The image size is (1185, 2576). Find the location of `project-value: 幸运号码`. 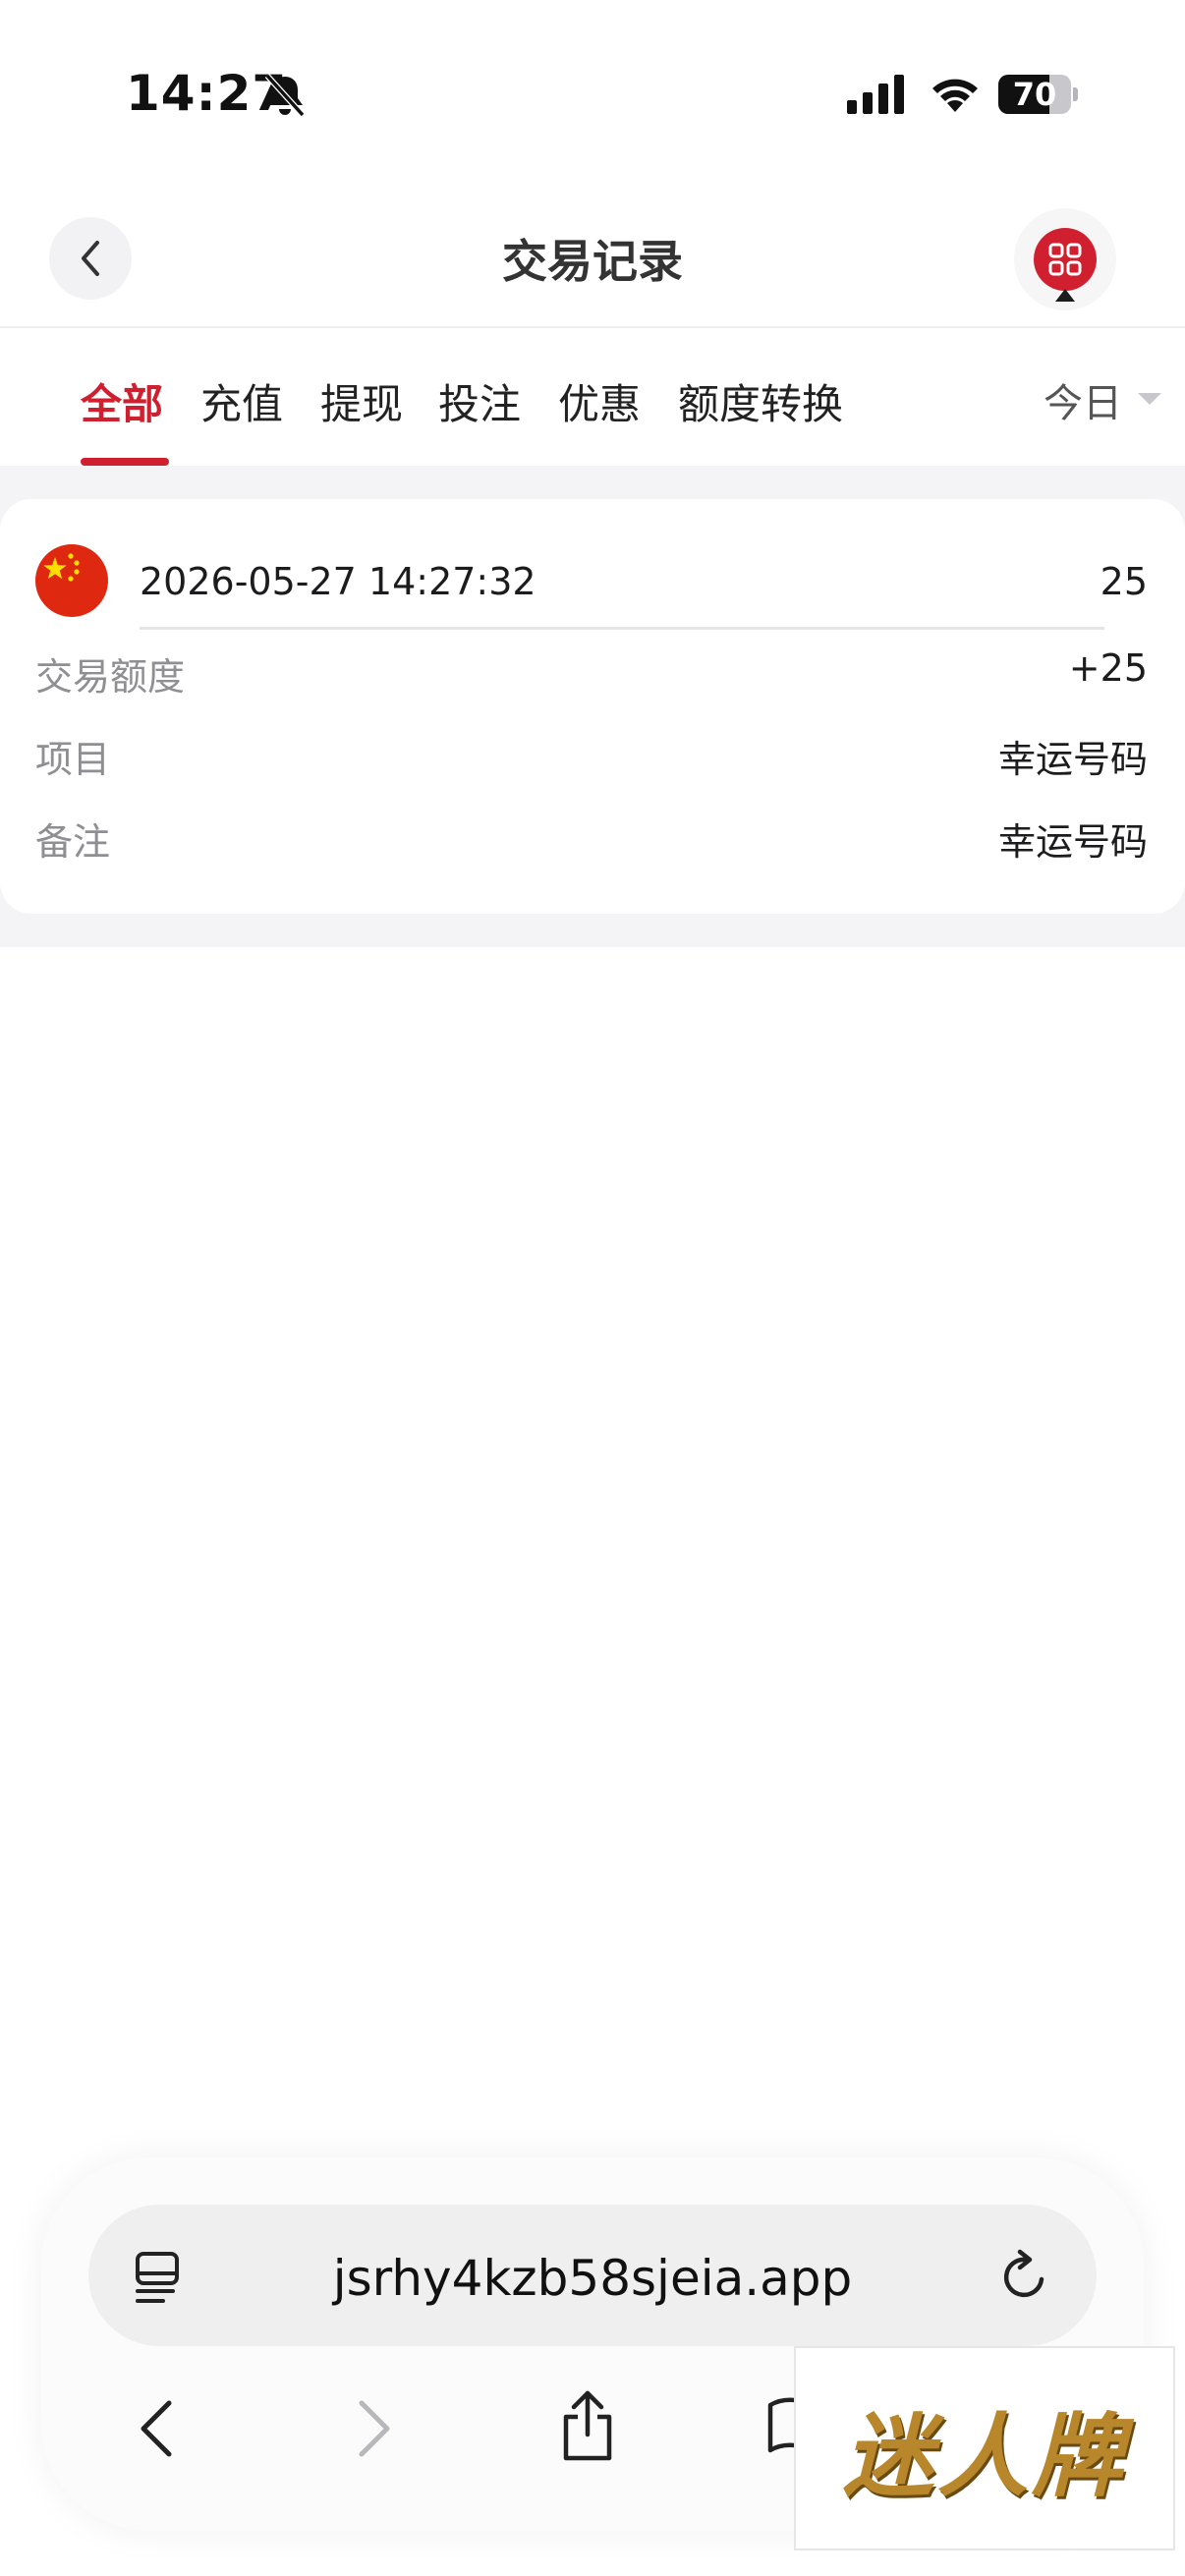

project-value: 幸运号码 is located at coordinates (1072, 759).